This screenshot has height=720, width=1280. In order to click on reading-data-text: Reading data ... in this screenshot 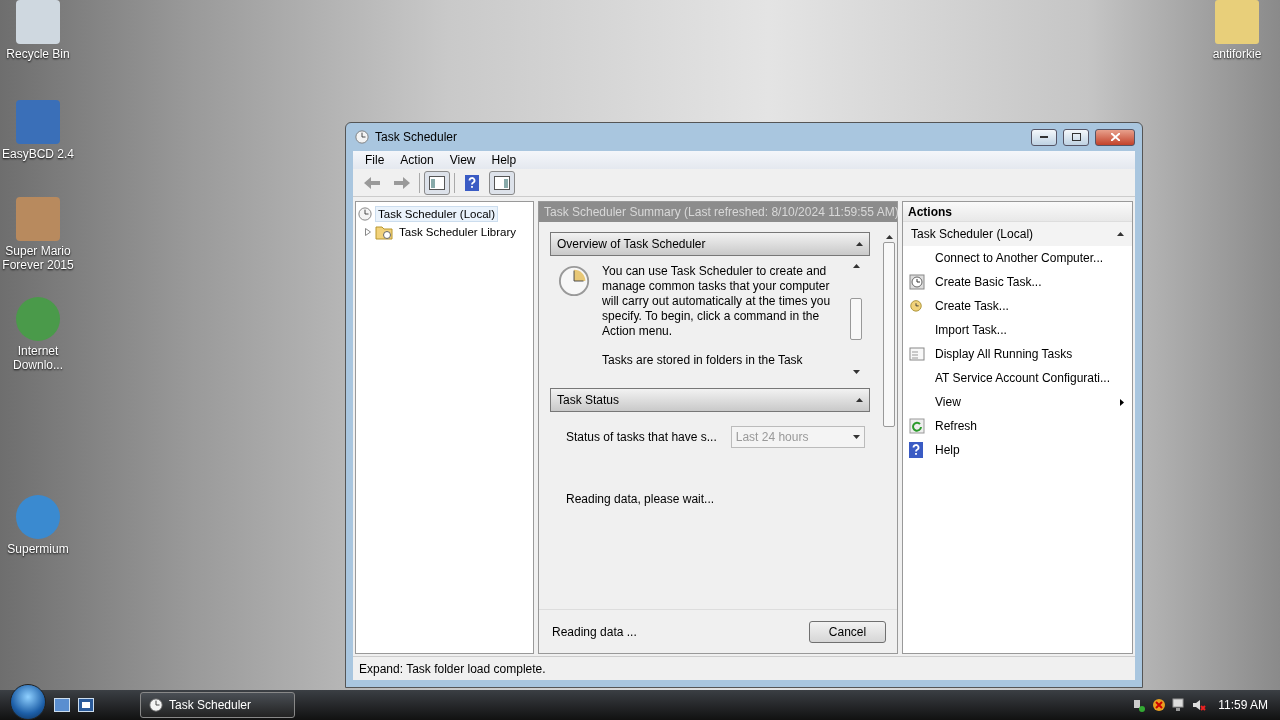, I will do `click(594, 631)`.